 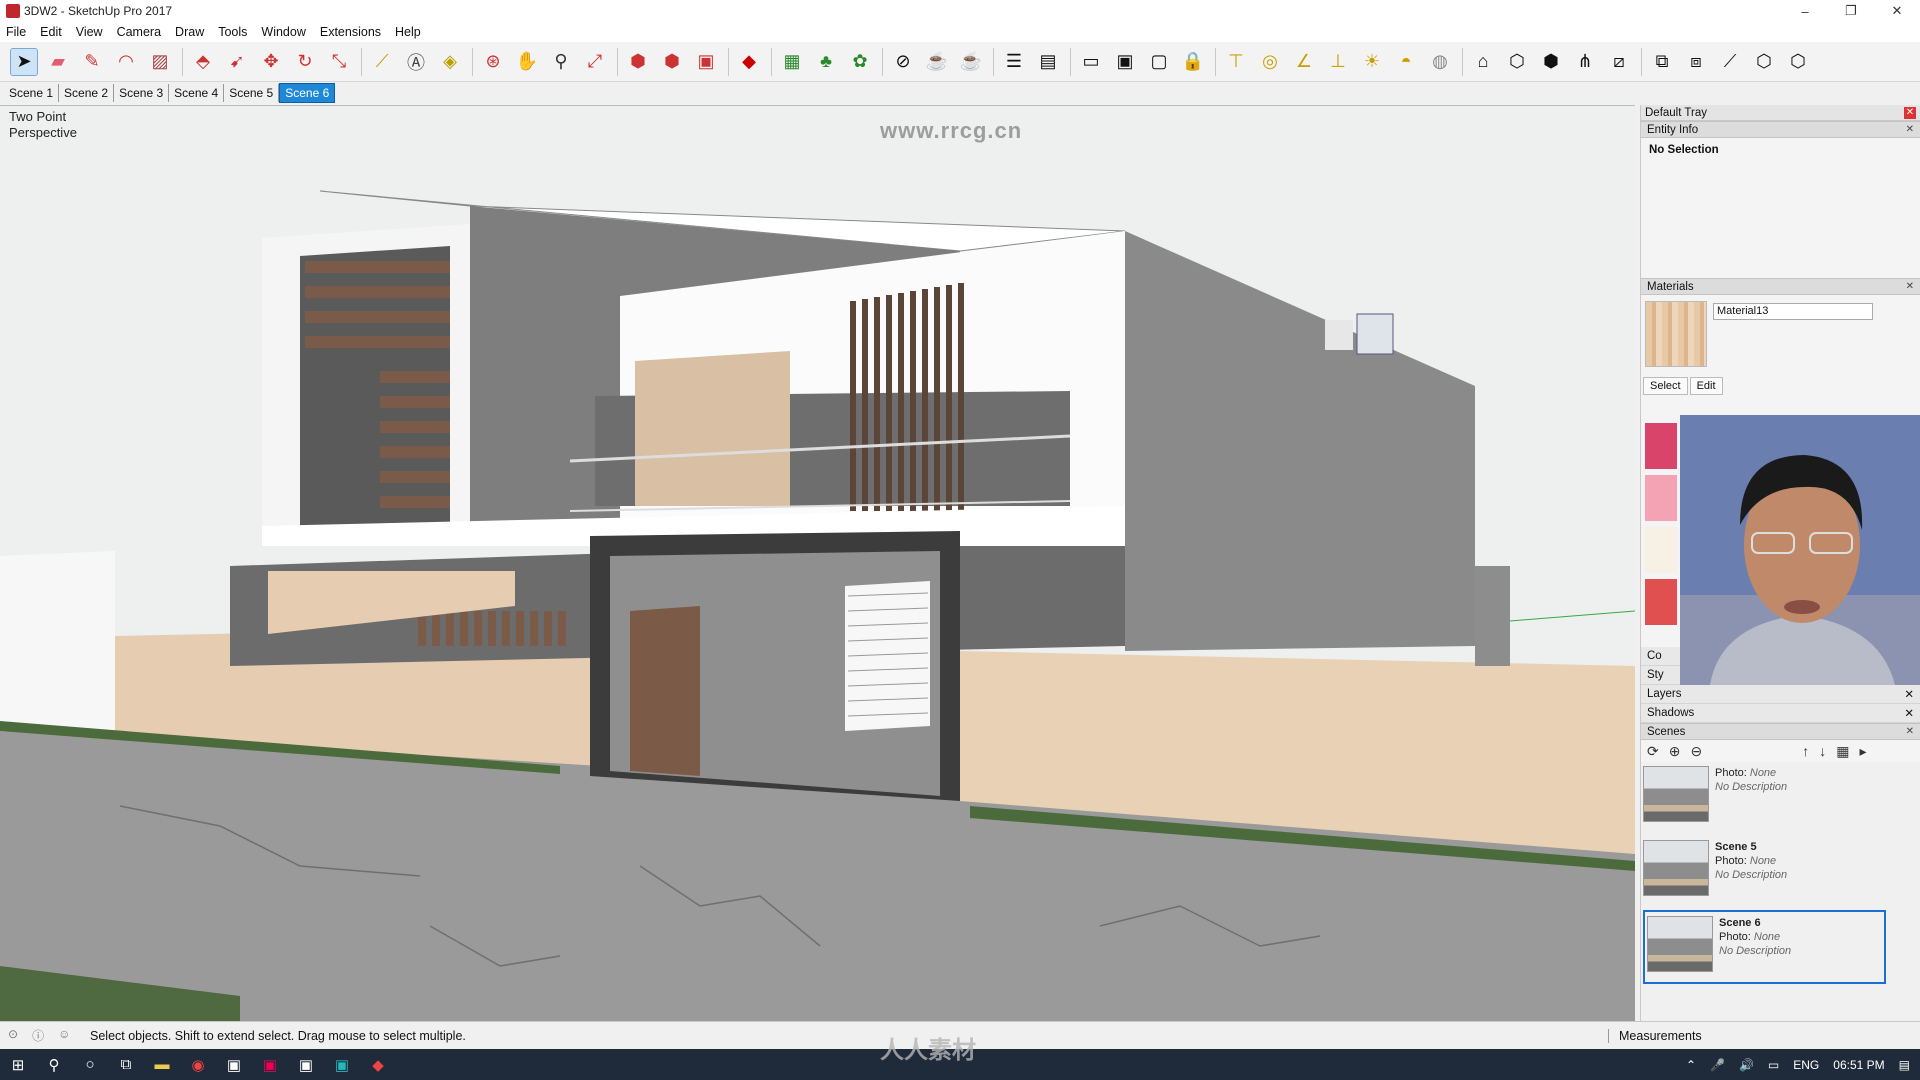 I want to click on shadows-panel-header: Shadows ✕, so click(x=1780, y=713).